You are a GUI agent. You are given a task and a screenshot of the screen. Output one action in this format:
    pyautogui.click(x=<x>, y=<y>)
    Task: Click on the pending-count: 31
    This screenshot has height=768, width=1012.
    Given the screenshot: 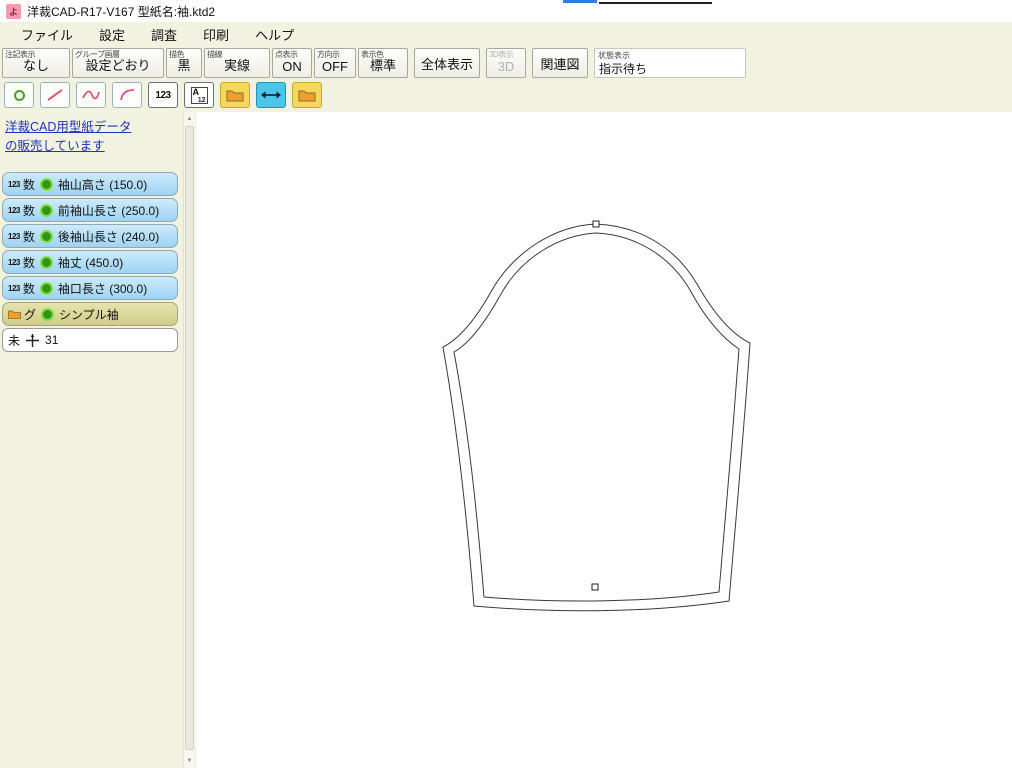 What is the action you would take?
    pyautogui.click(x=52, y=340)
    